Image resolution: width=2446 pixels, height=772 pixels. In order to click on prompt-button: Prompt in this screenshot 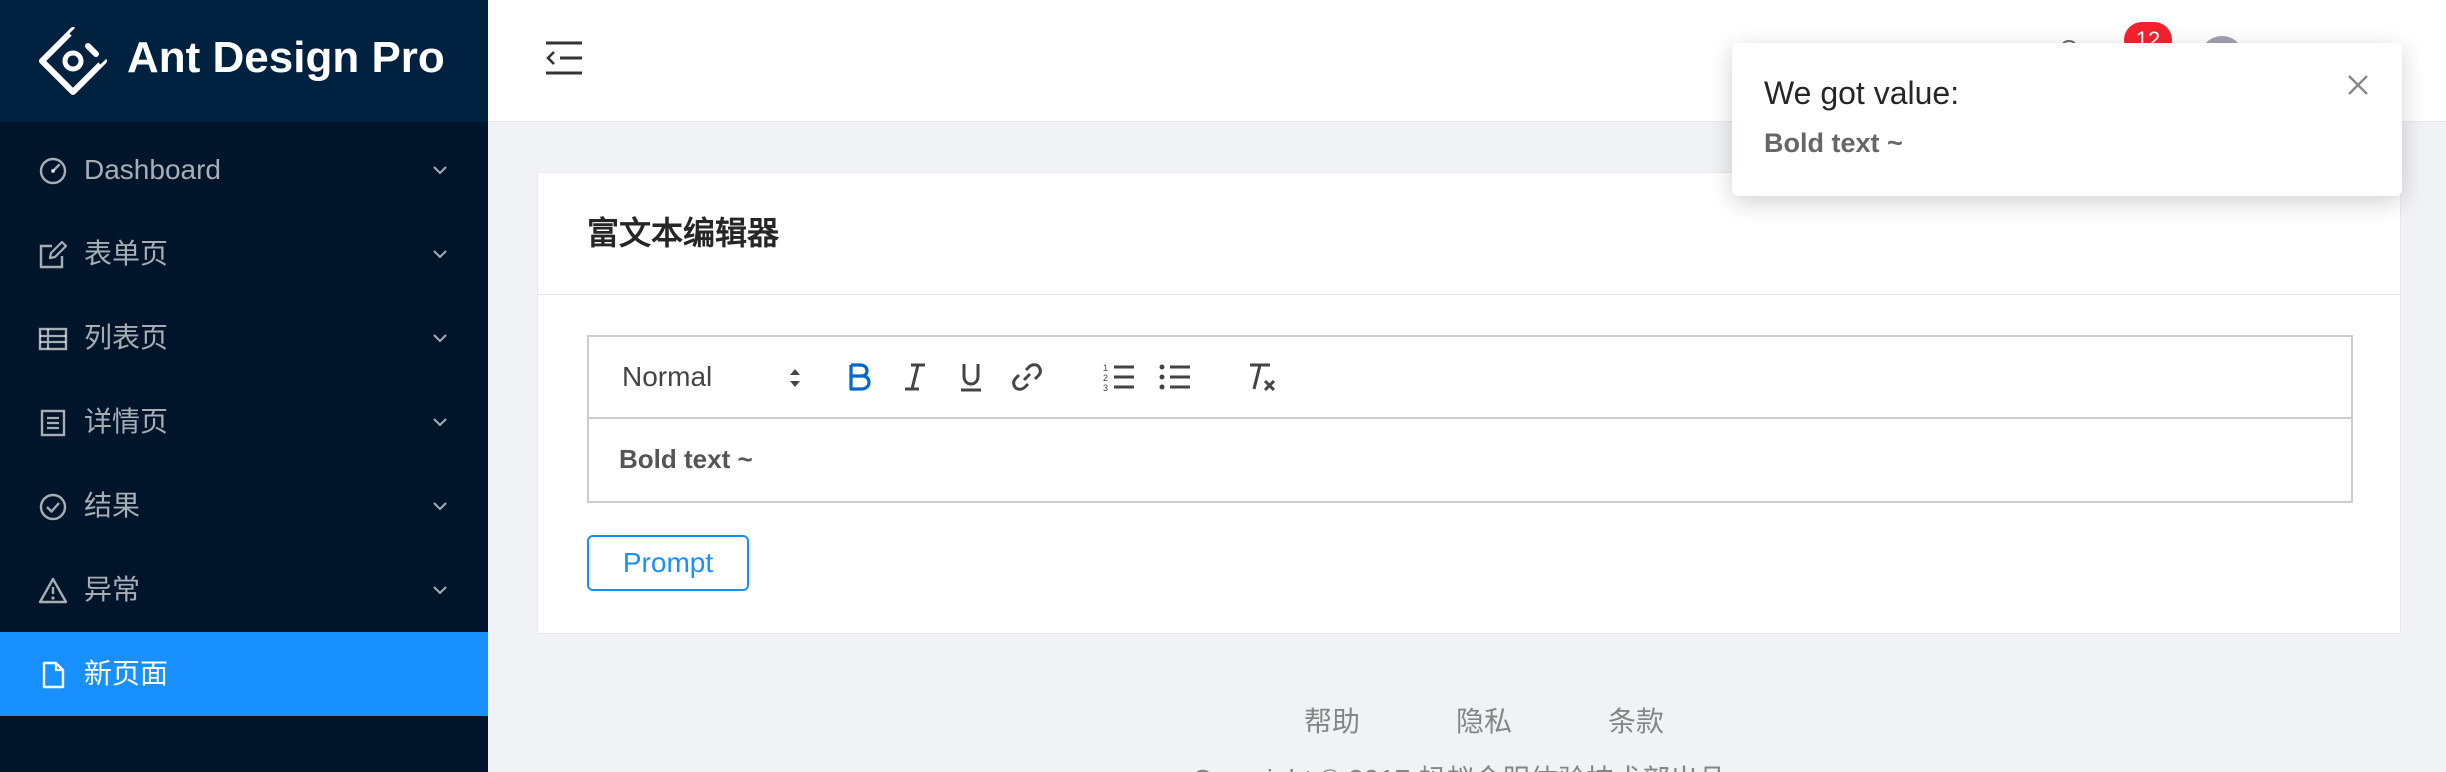, I will do `click(668, 563)`.